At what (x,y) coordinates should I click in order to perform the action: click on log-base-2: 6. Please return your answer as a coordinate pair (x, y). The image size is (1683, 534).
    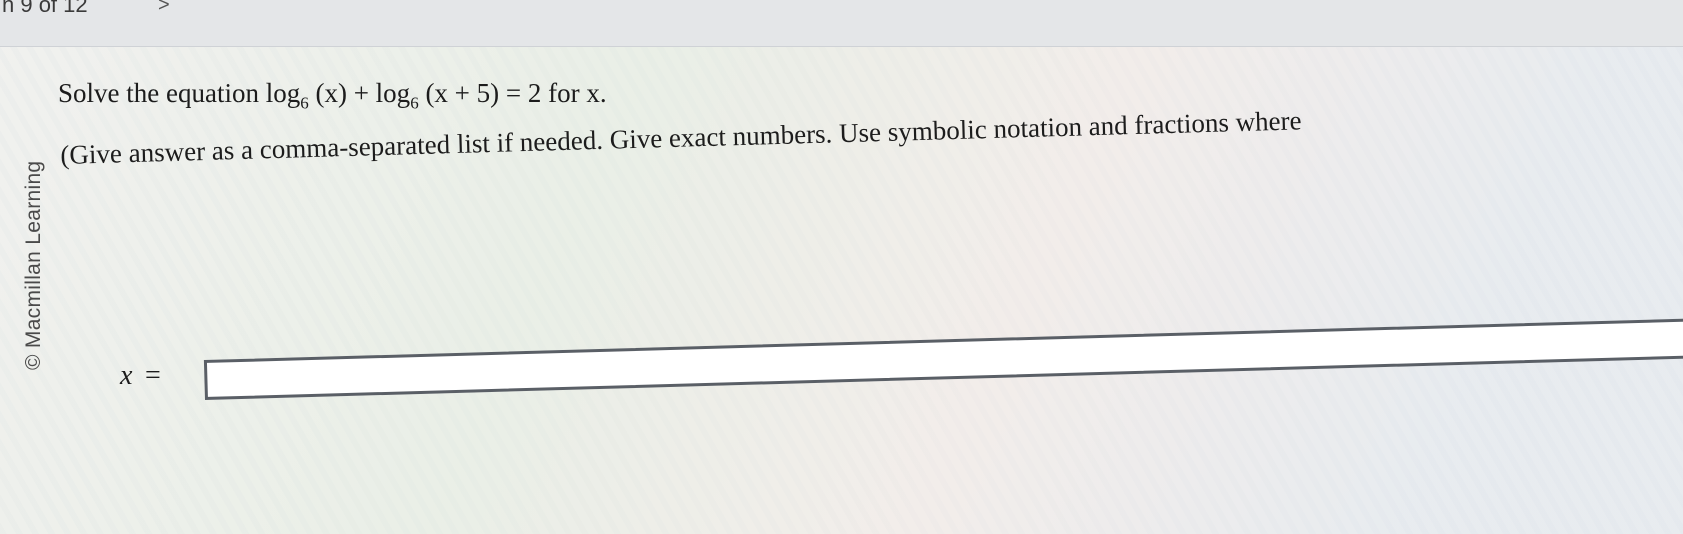
    Looking at the image, I should click on (414, 103).